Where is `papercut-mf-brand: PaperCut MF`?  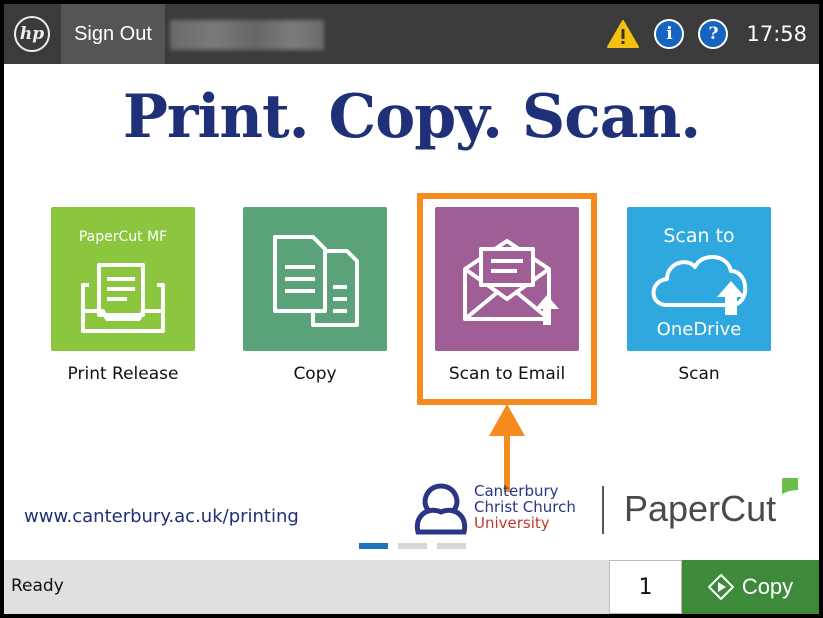 papercut-mf-brand: PaperCut MF is located at coordinates (123, 237).